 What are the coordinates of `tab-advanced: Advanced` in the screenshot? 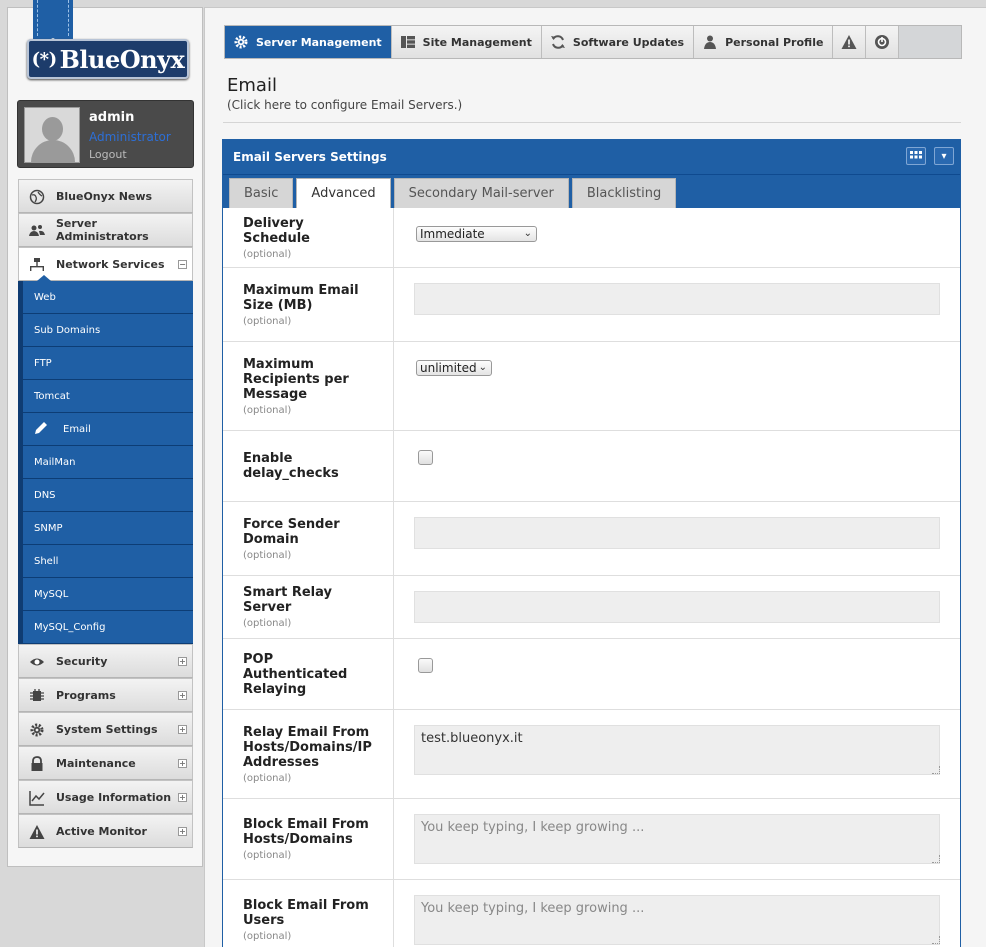 It's located at (343, 193).